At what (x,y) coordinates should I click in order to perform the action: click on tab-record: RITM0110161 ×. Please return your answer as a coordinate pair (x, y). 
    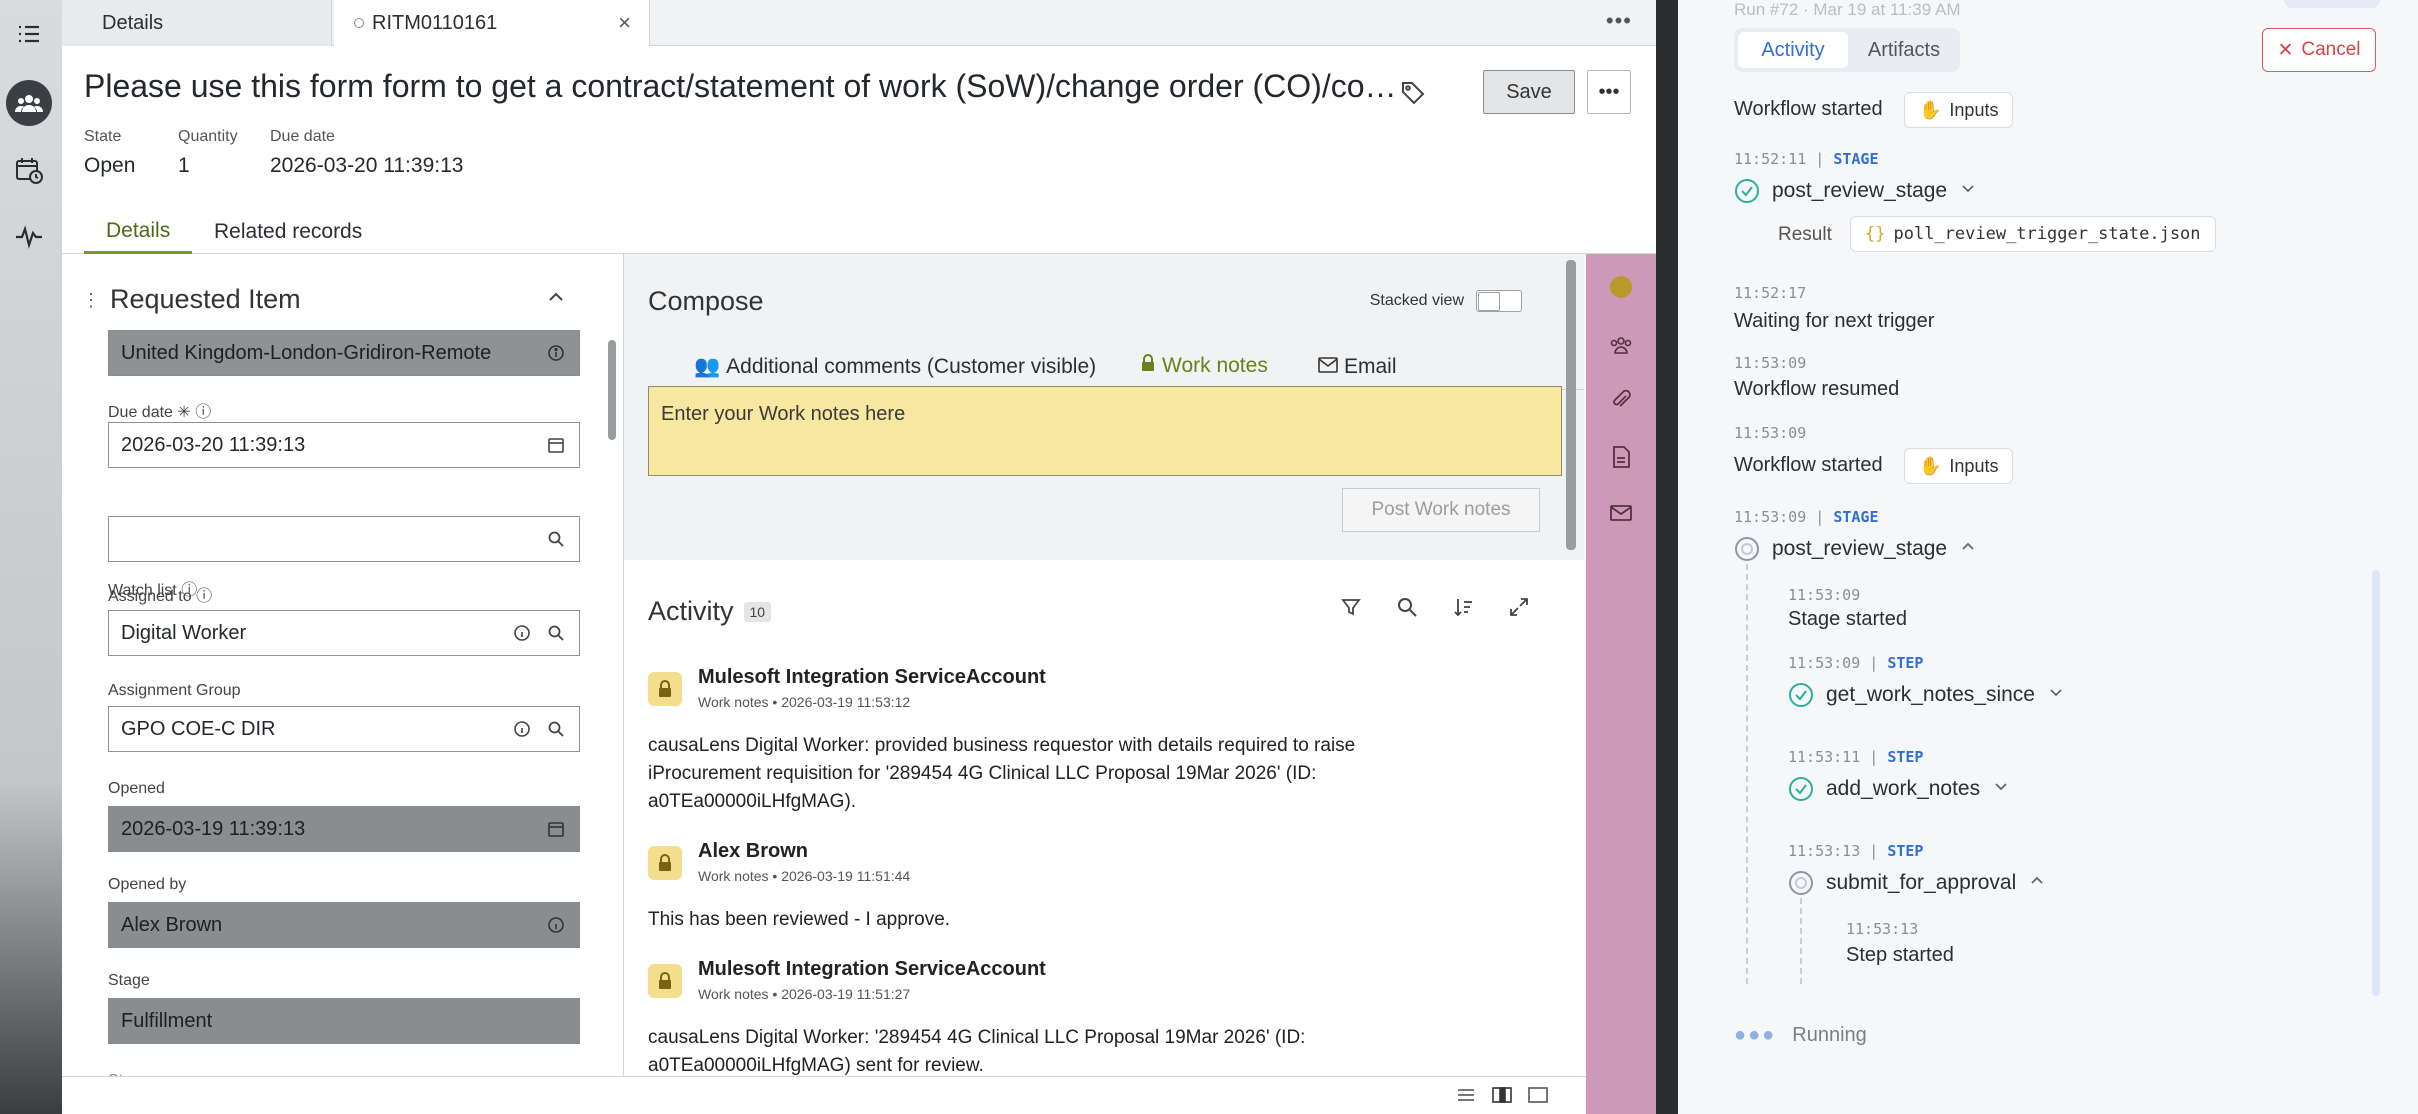
    Looking at the image, I should click on (492, 23).